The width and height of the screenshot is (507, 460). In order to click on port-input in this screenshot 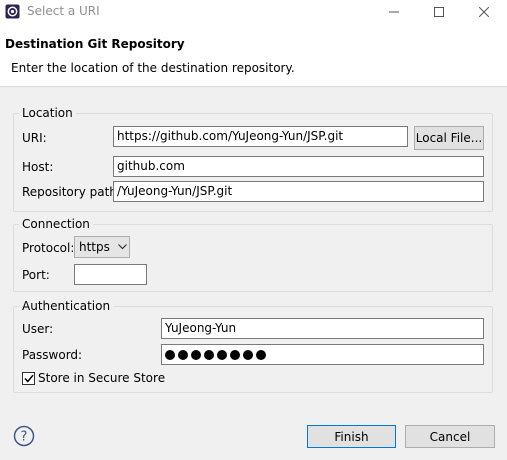, I will do `click(110, 274)`.